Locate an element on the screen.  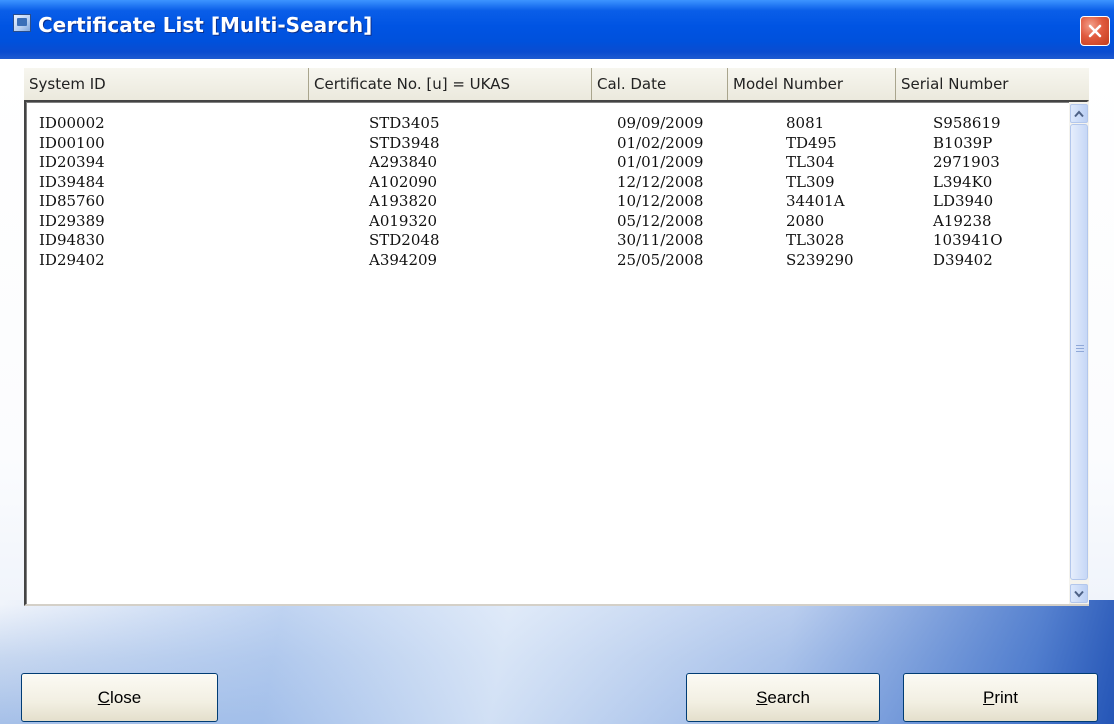
cell-cal-date: 30/11/2008 is located at coordinates (660, 240).